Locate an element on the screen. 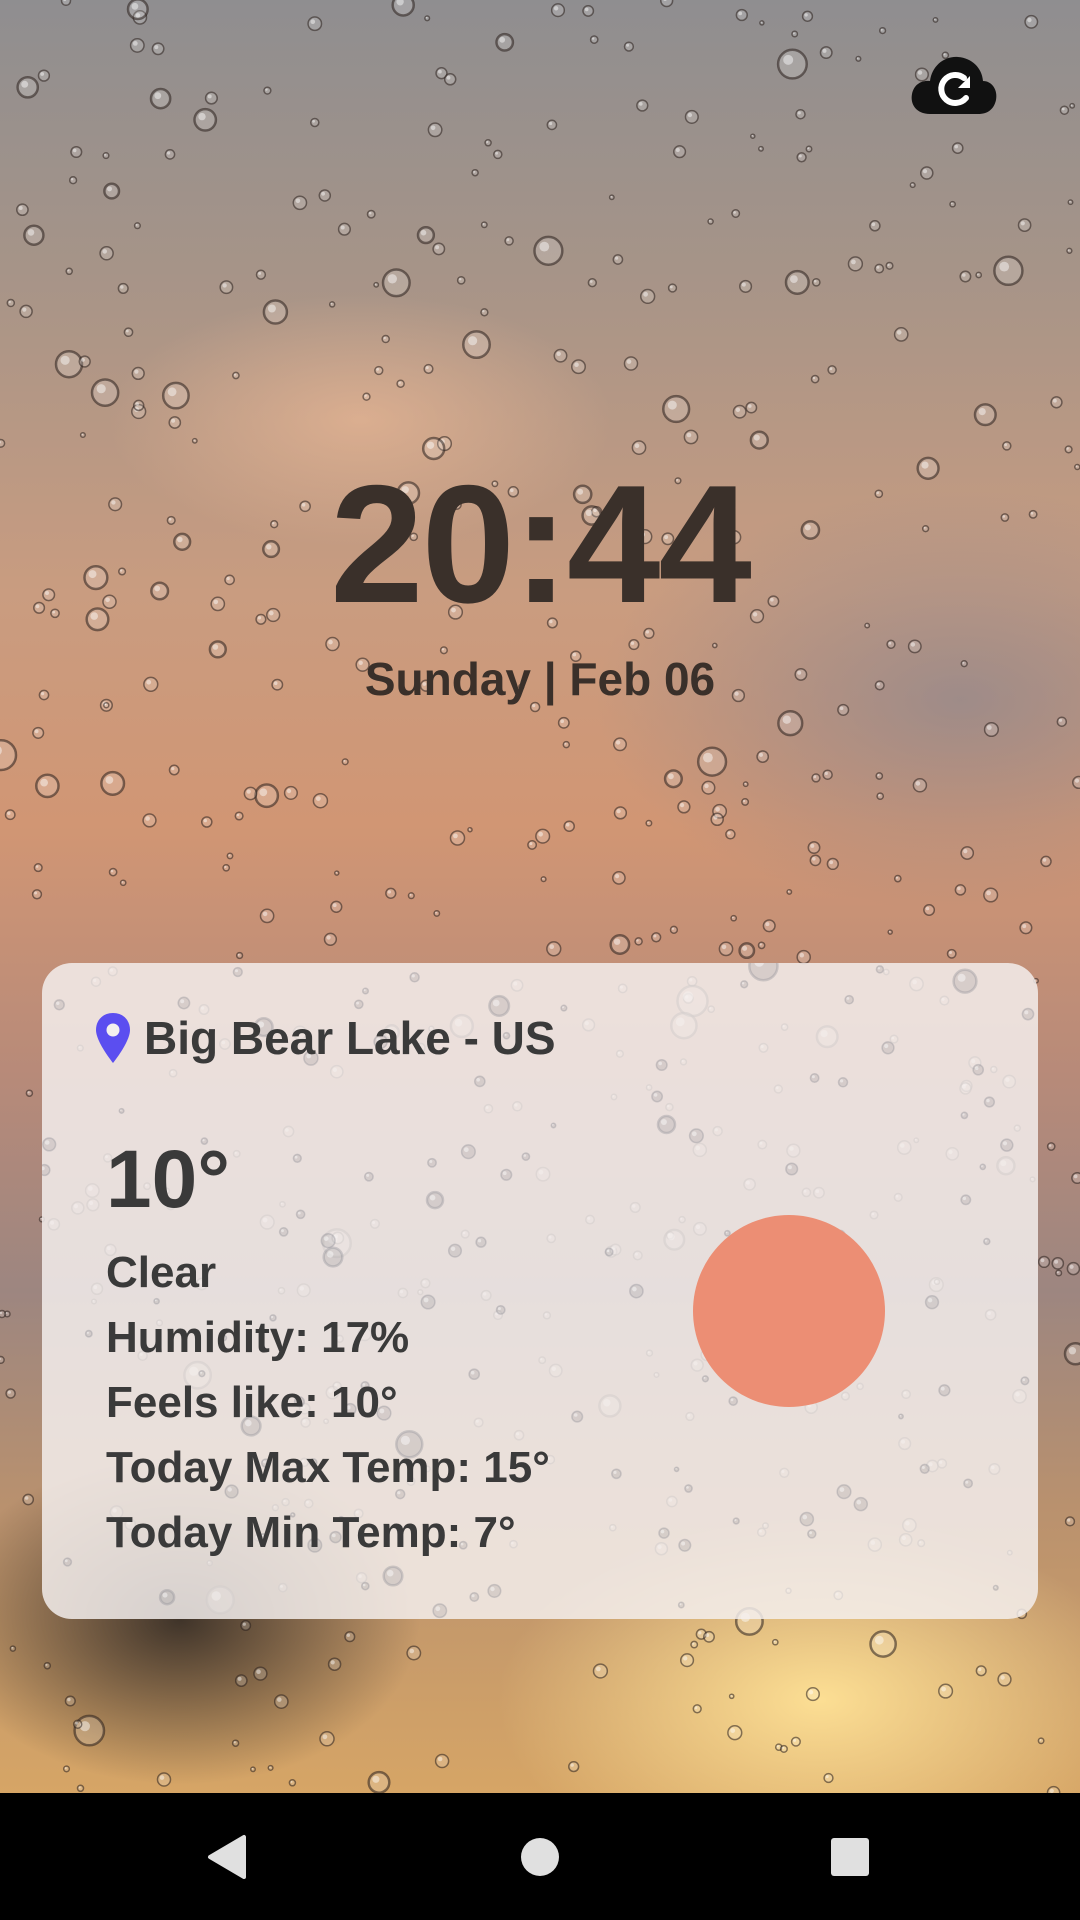  humidity-value: Humidity: 17% is located at coordinates (258, 1337).